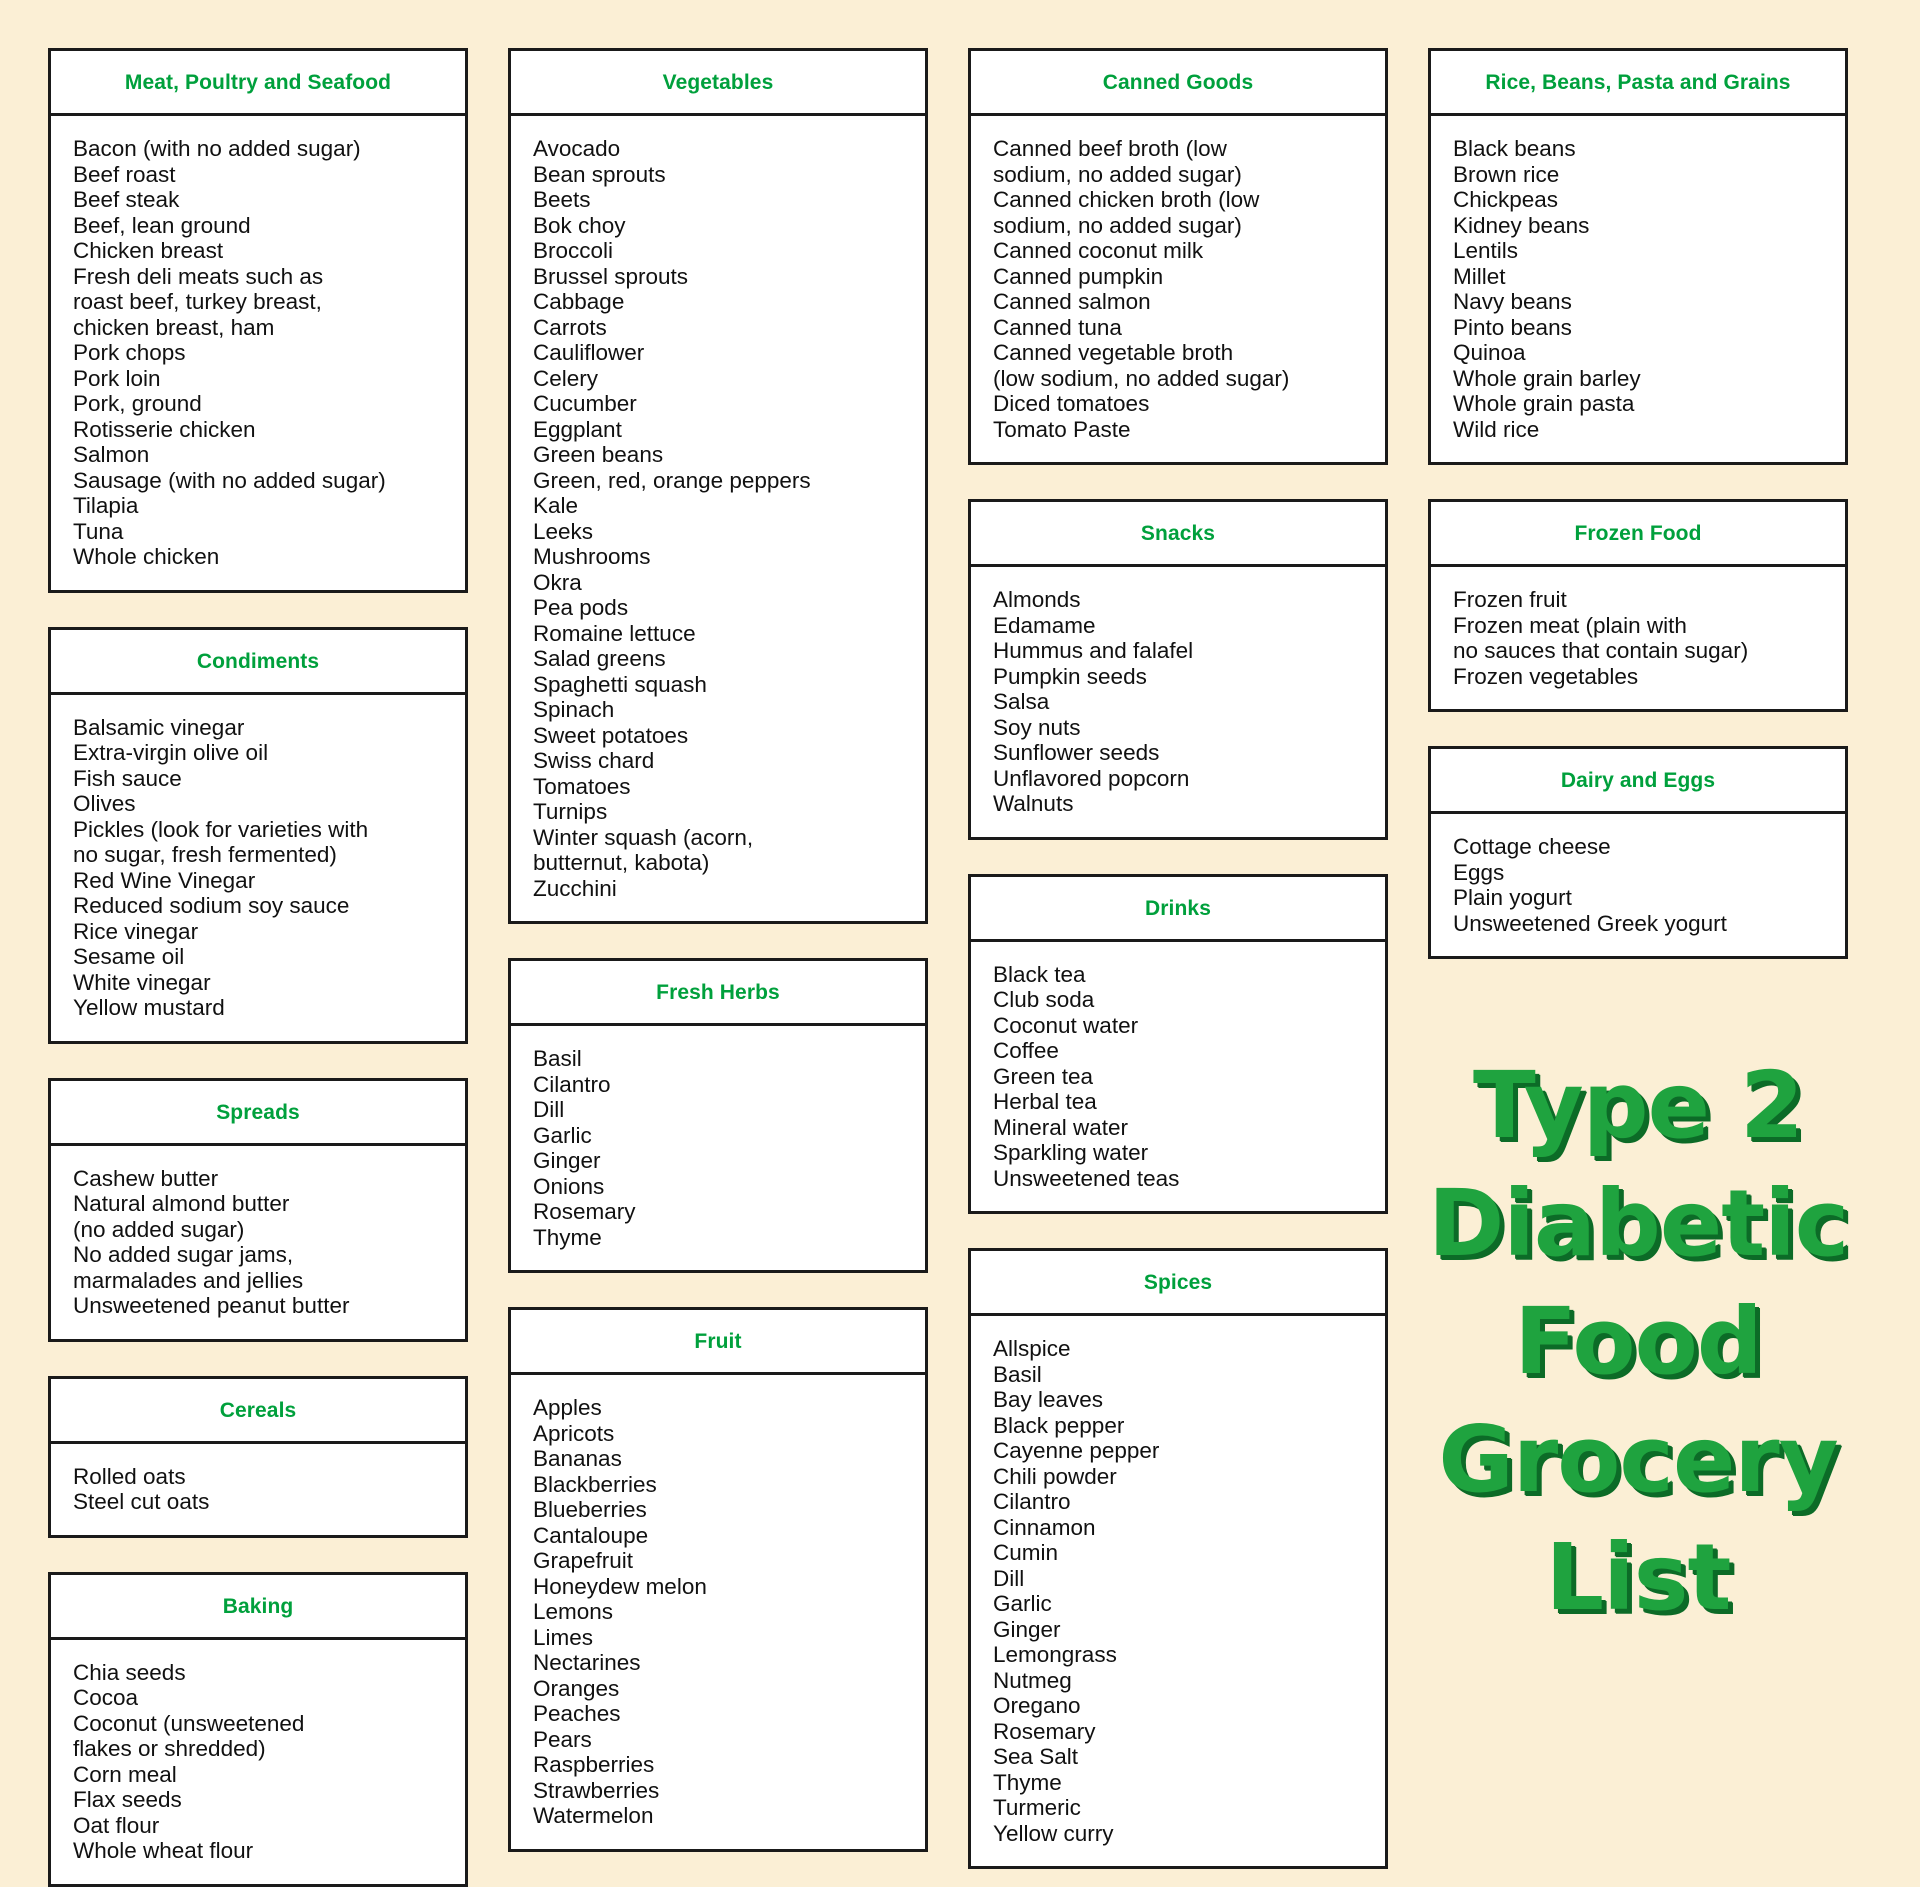 This screenshot has width=1920, height=1887. I want to click on list-item: Frozen fruit, so click(1510, 599).